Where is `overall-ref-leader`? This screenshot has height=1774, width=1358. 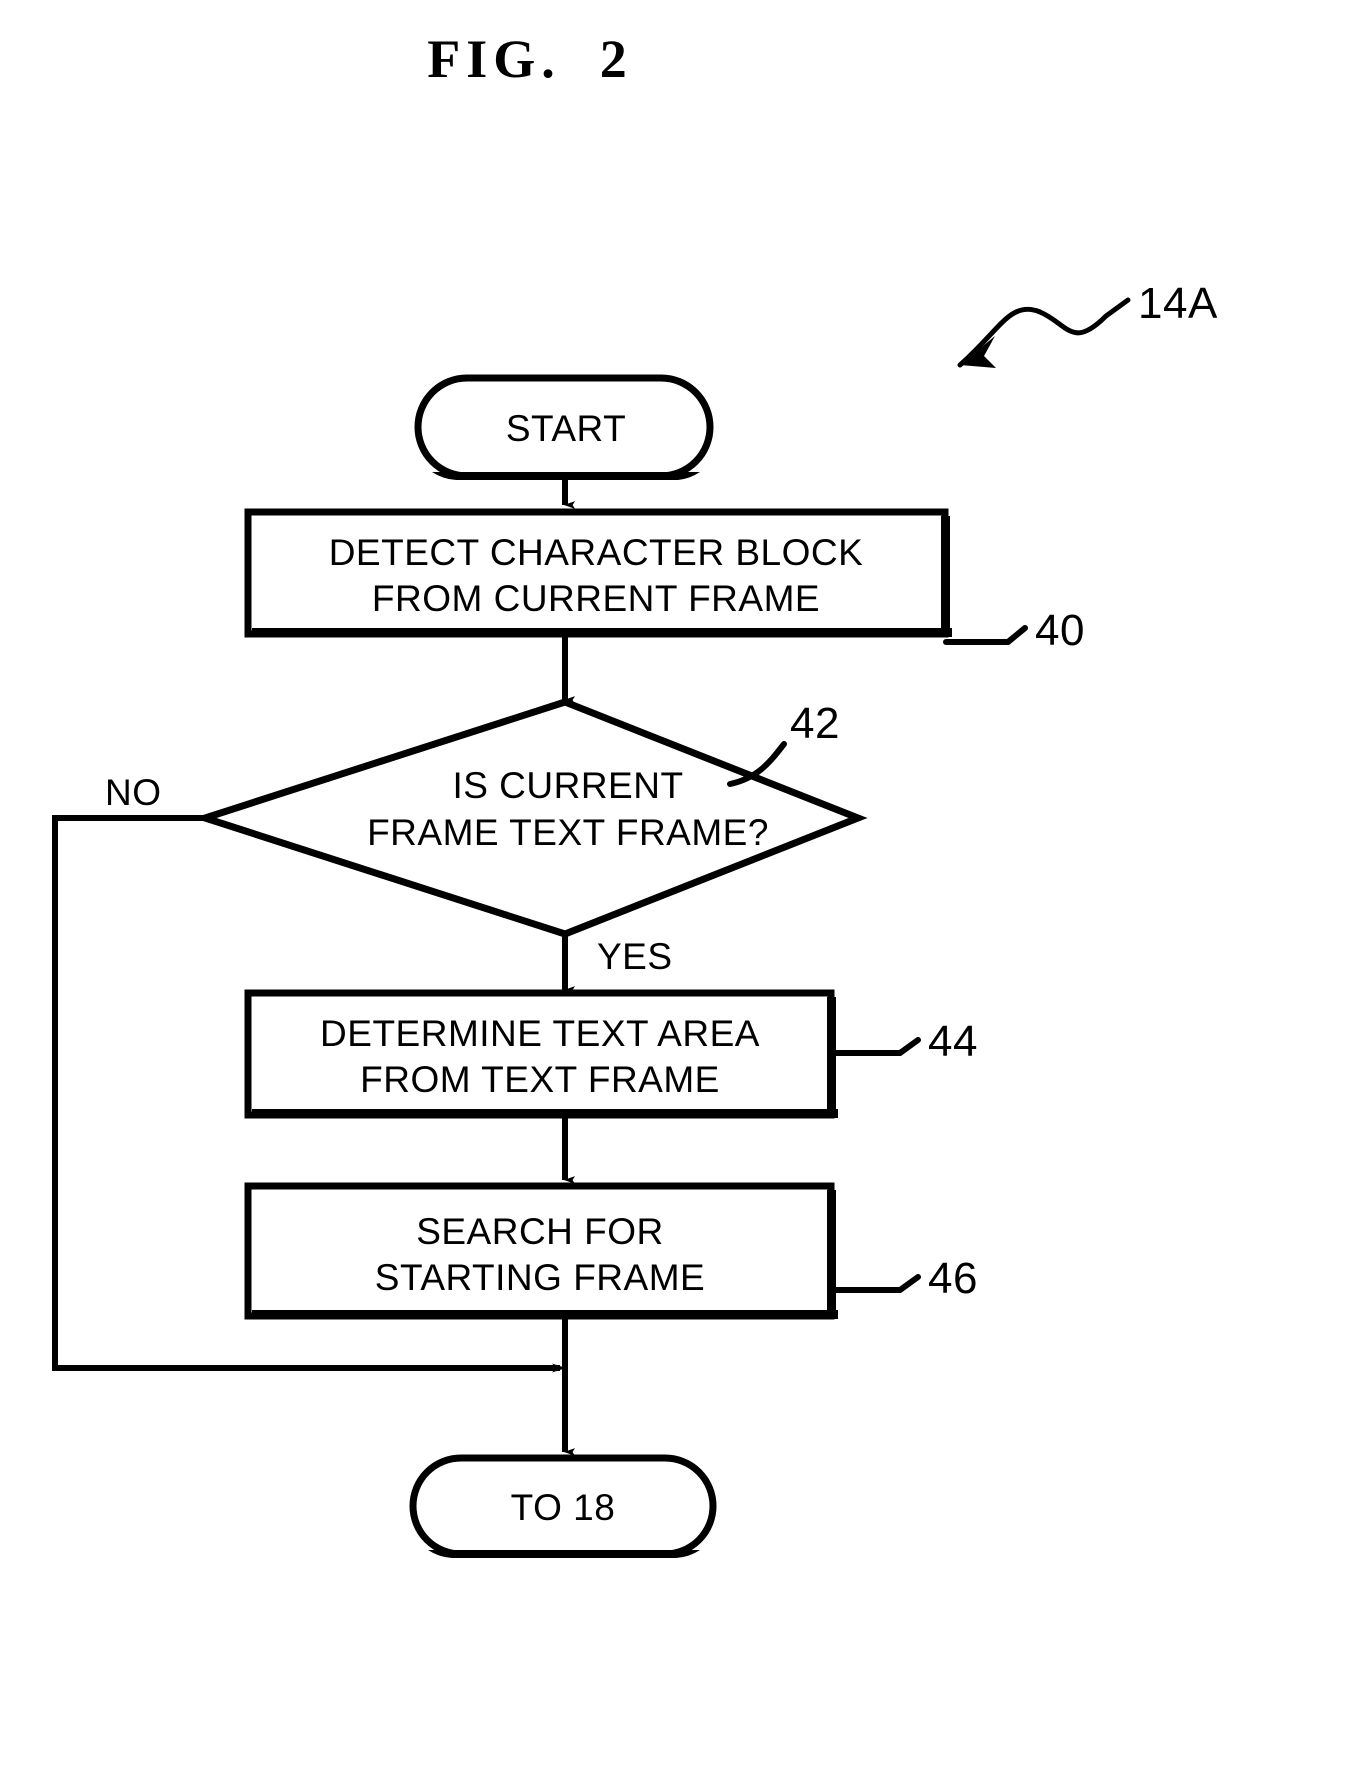 overall-ref-leader is located at coordinates (1044, 332).